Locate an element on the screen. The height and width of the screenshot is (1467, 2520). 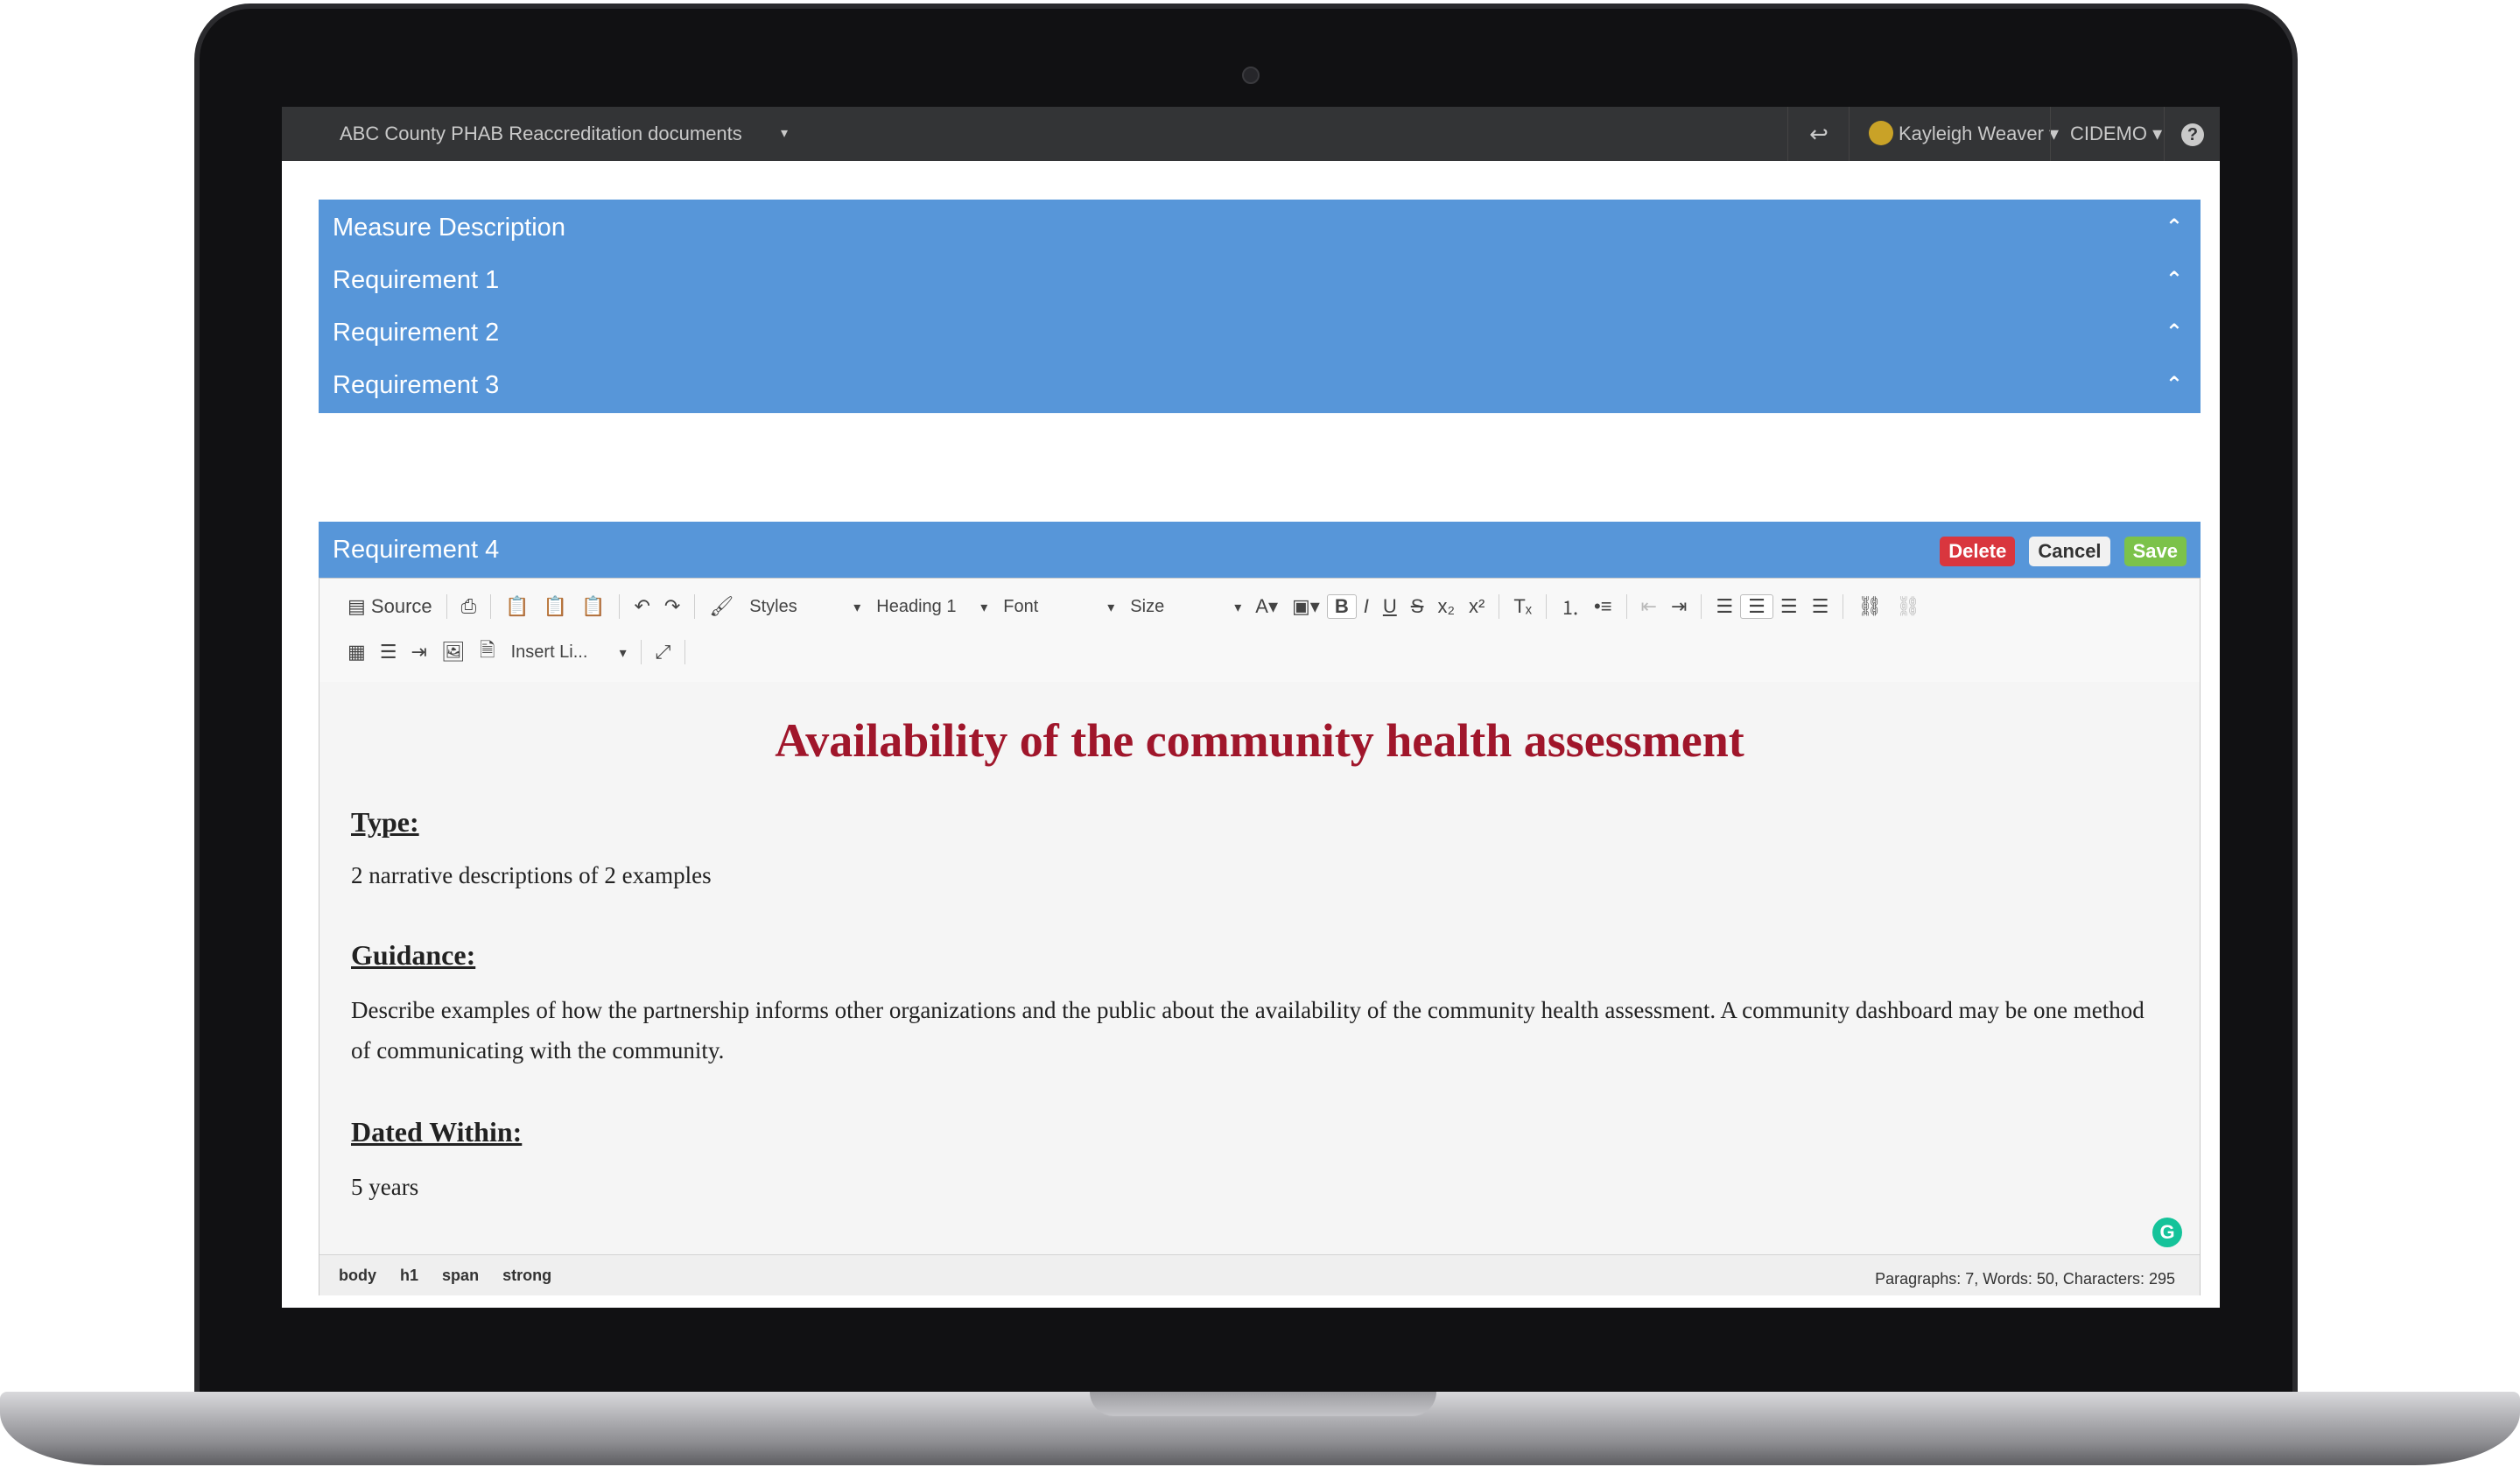
help-icon: ? is located at coordinates (2192, 134).